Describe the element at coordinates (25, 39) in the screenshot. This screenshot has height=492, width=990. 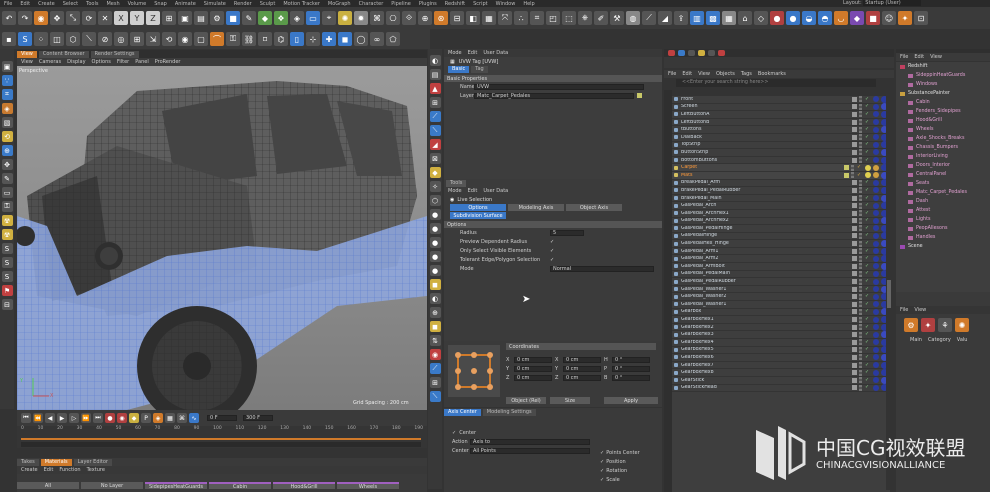
I see `s-icon: S` at that location.